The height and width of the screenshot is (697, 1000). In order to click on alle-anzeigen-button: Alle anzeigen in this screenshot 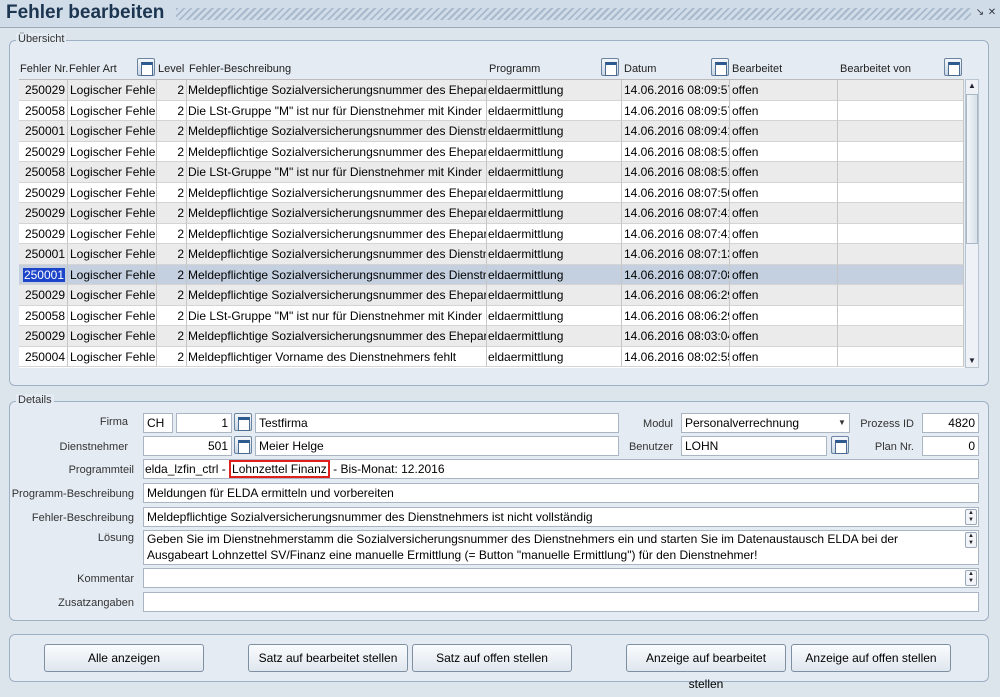, I will do `click(124, 658)`.